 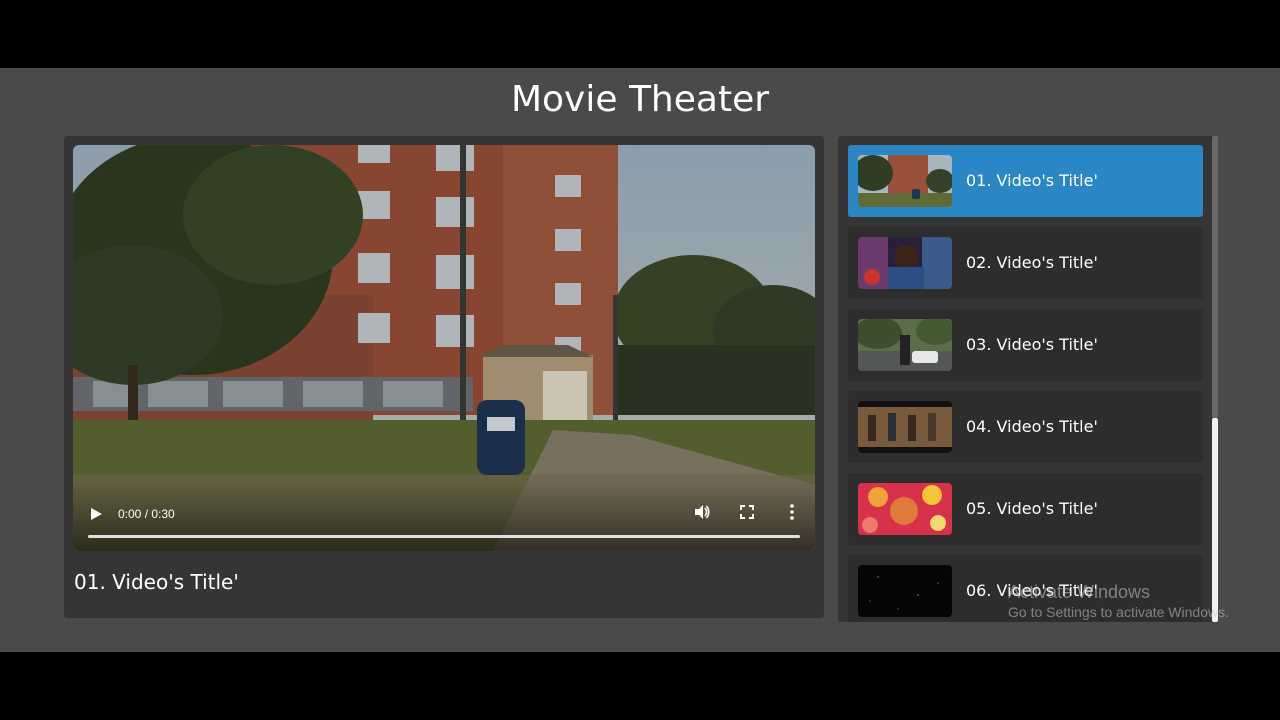 What do you see at coordinates (640, 99) in the screenshot?
I see `page-title: Movie Theater` at bounding box center [640, 99].